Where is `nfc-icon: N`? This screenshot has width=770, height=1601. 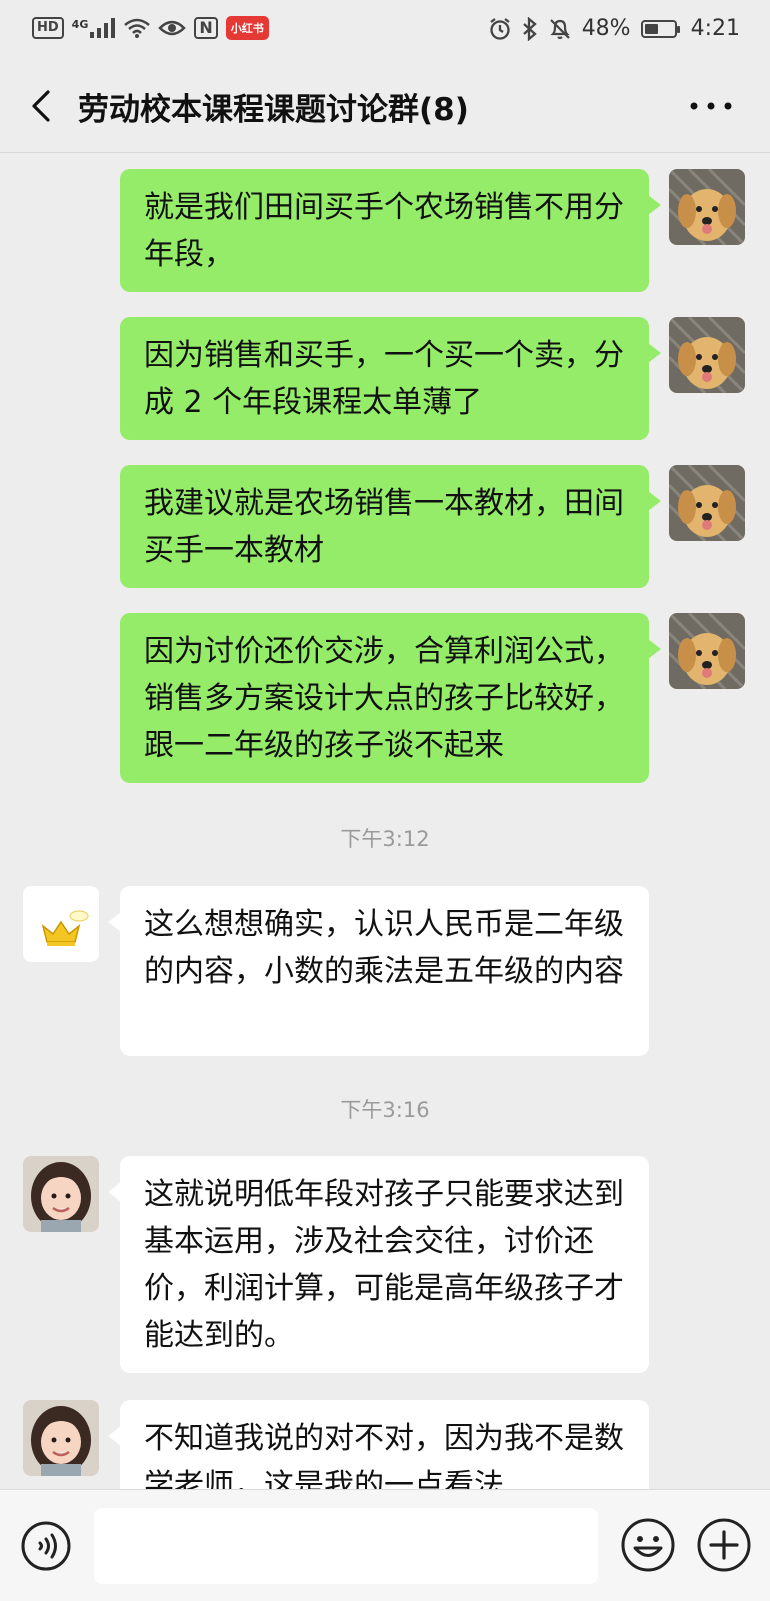 nfc-icon: N is located at coordinates (206, 28).